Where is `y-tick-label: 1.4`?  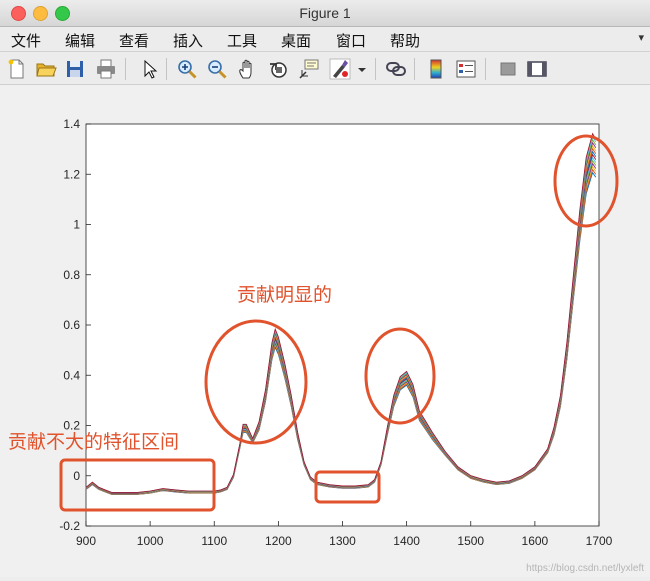
y-tick-label: 1.4 is located at coordinates (71, 124).